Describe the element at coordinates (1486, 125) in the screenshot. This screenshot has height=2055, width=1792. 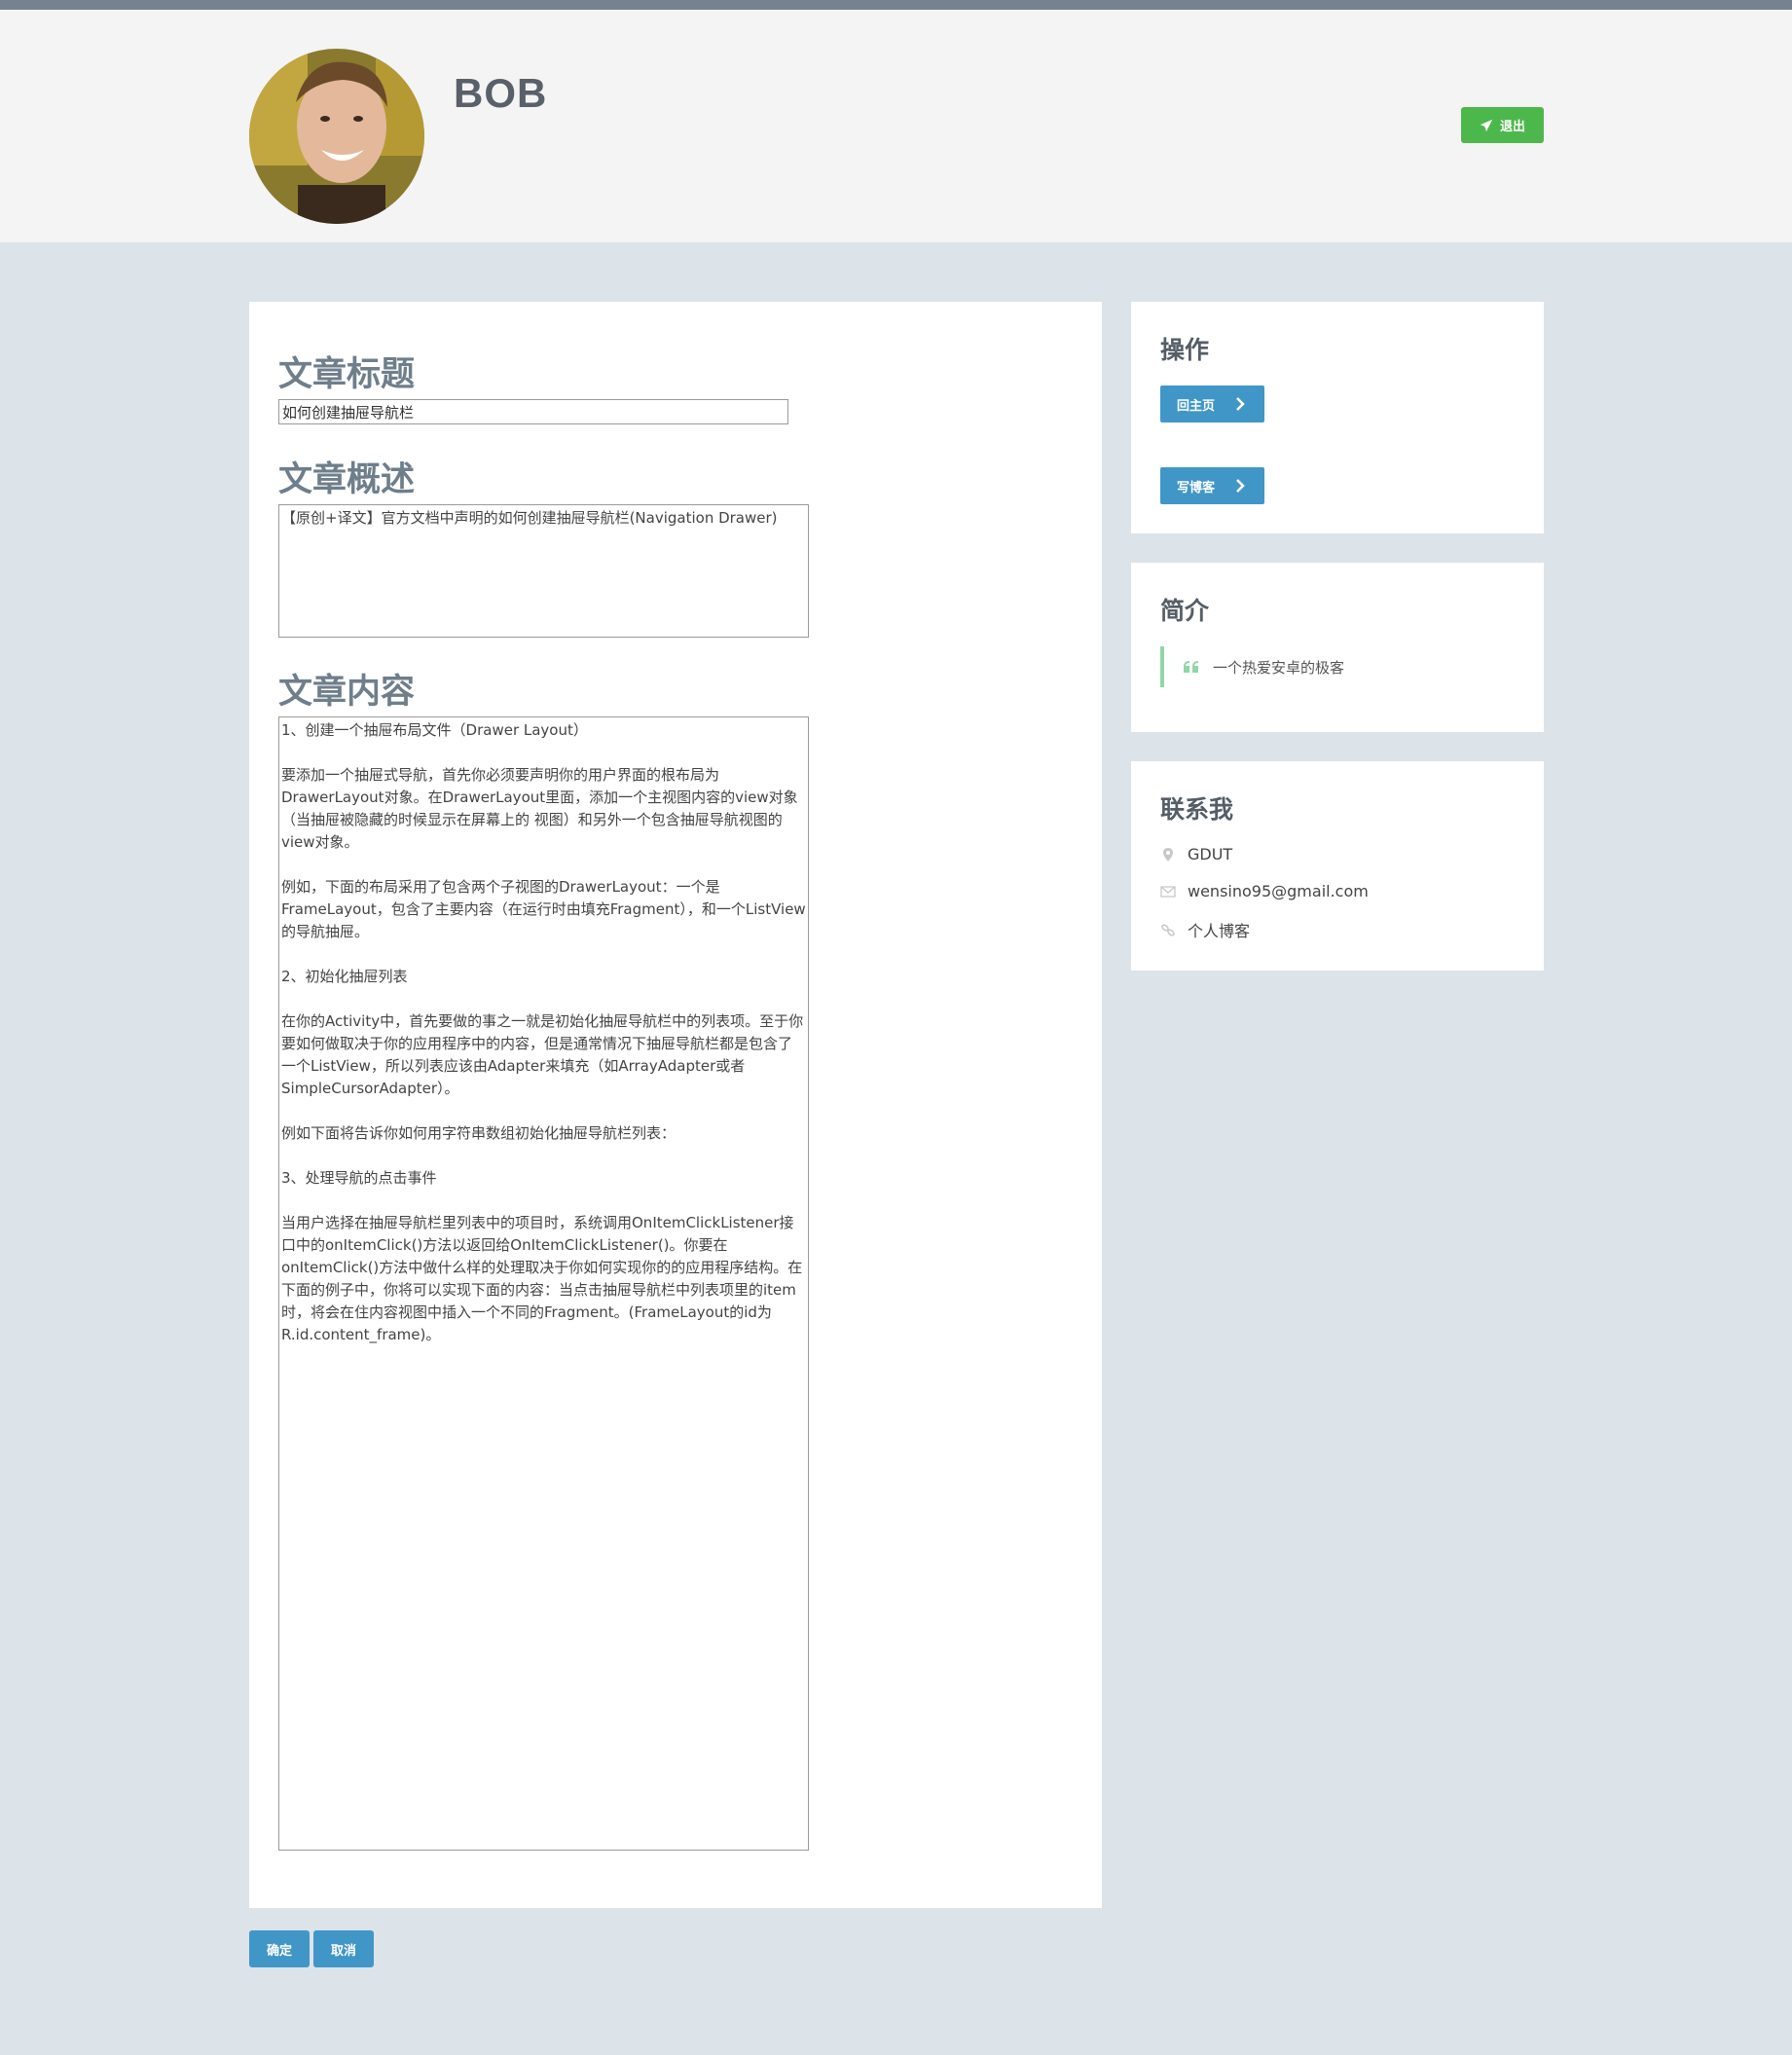
I see `paper-plane-icon` at that location.